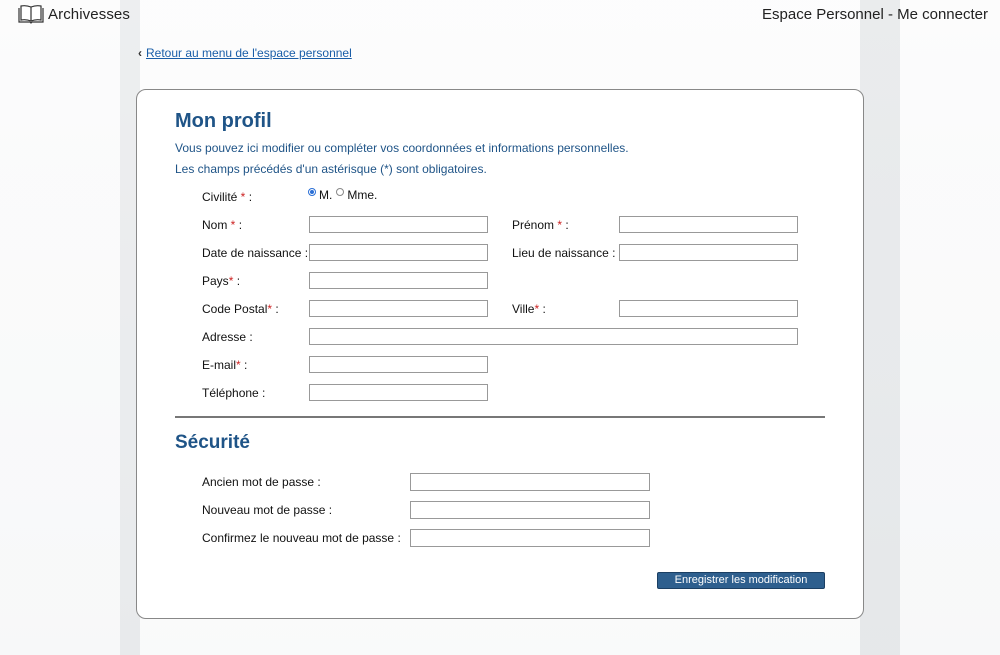 Image resolution: width=1000 pixels, height=655 pixels. Describe the element at coordinates (89, 14) in the screenshot. I see `site-name: Archivesses` at that location.